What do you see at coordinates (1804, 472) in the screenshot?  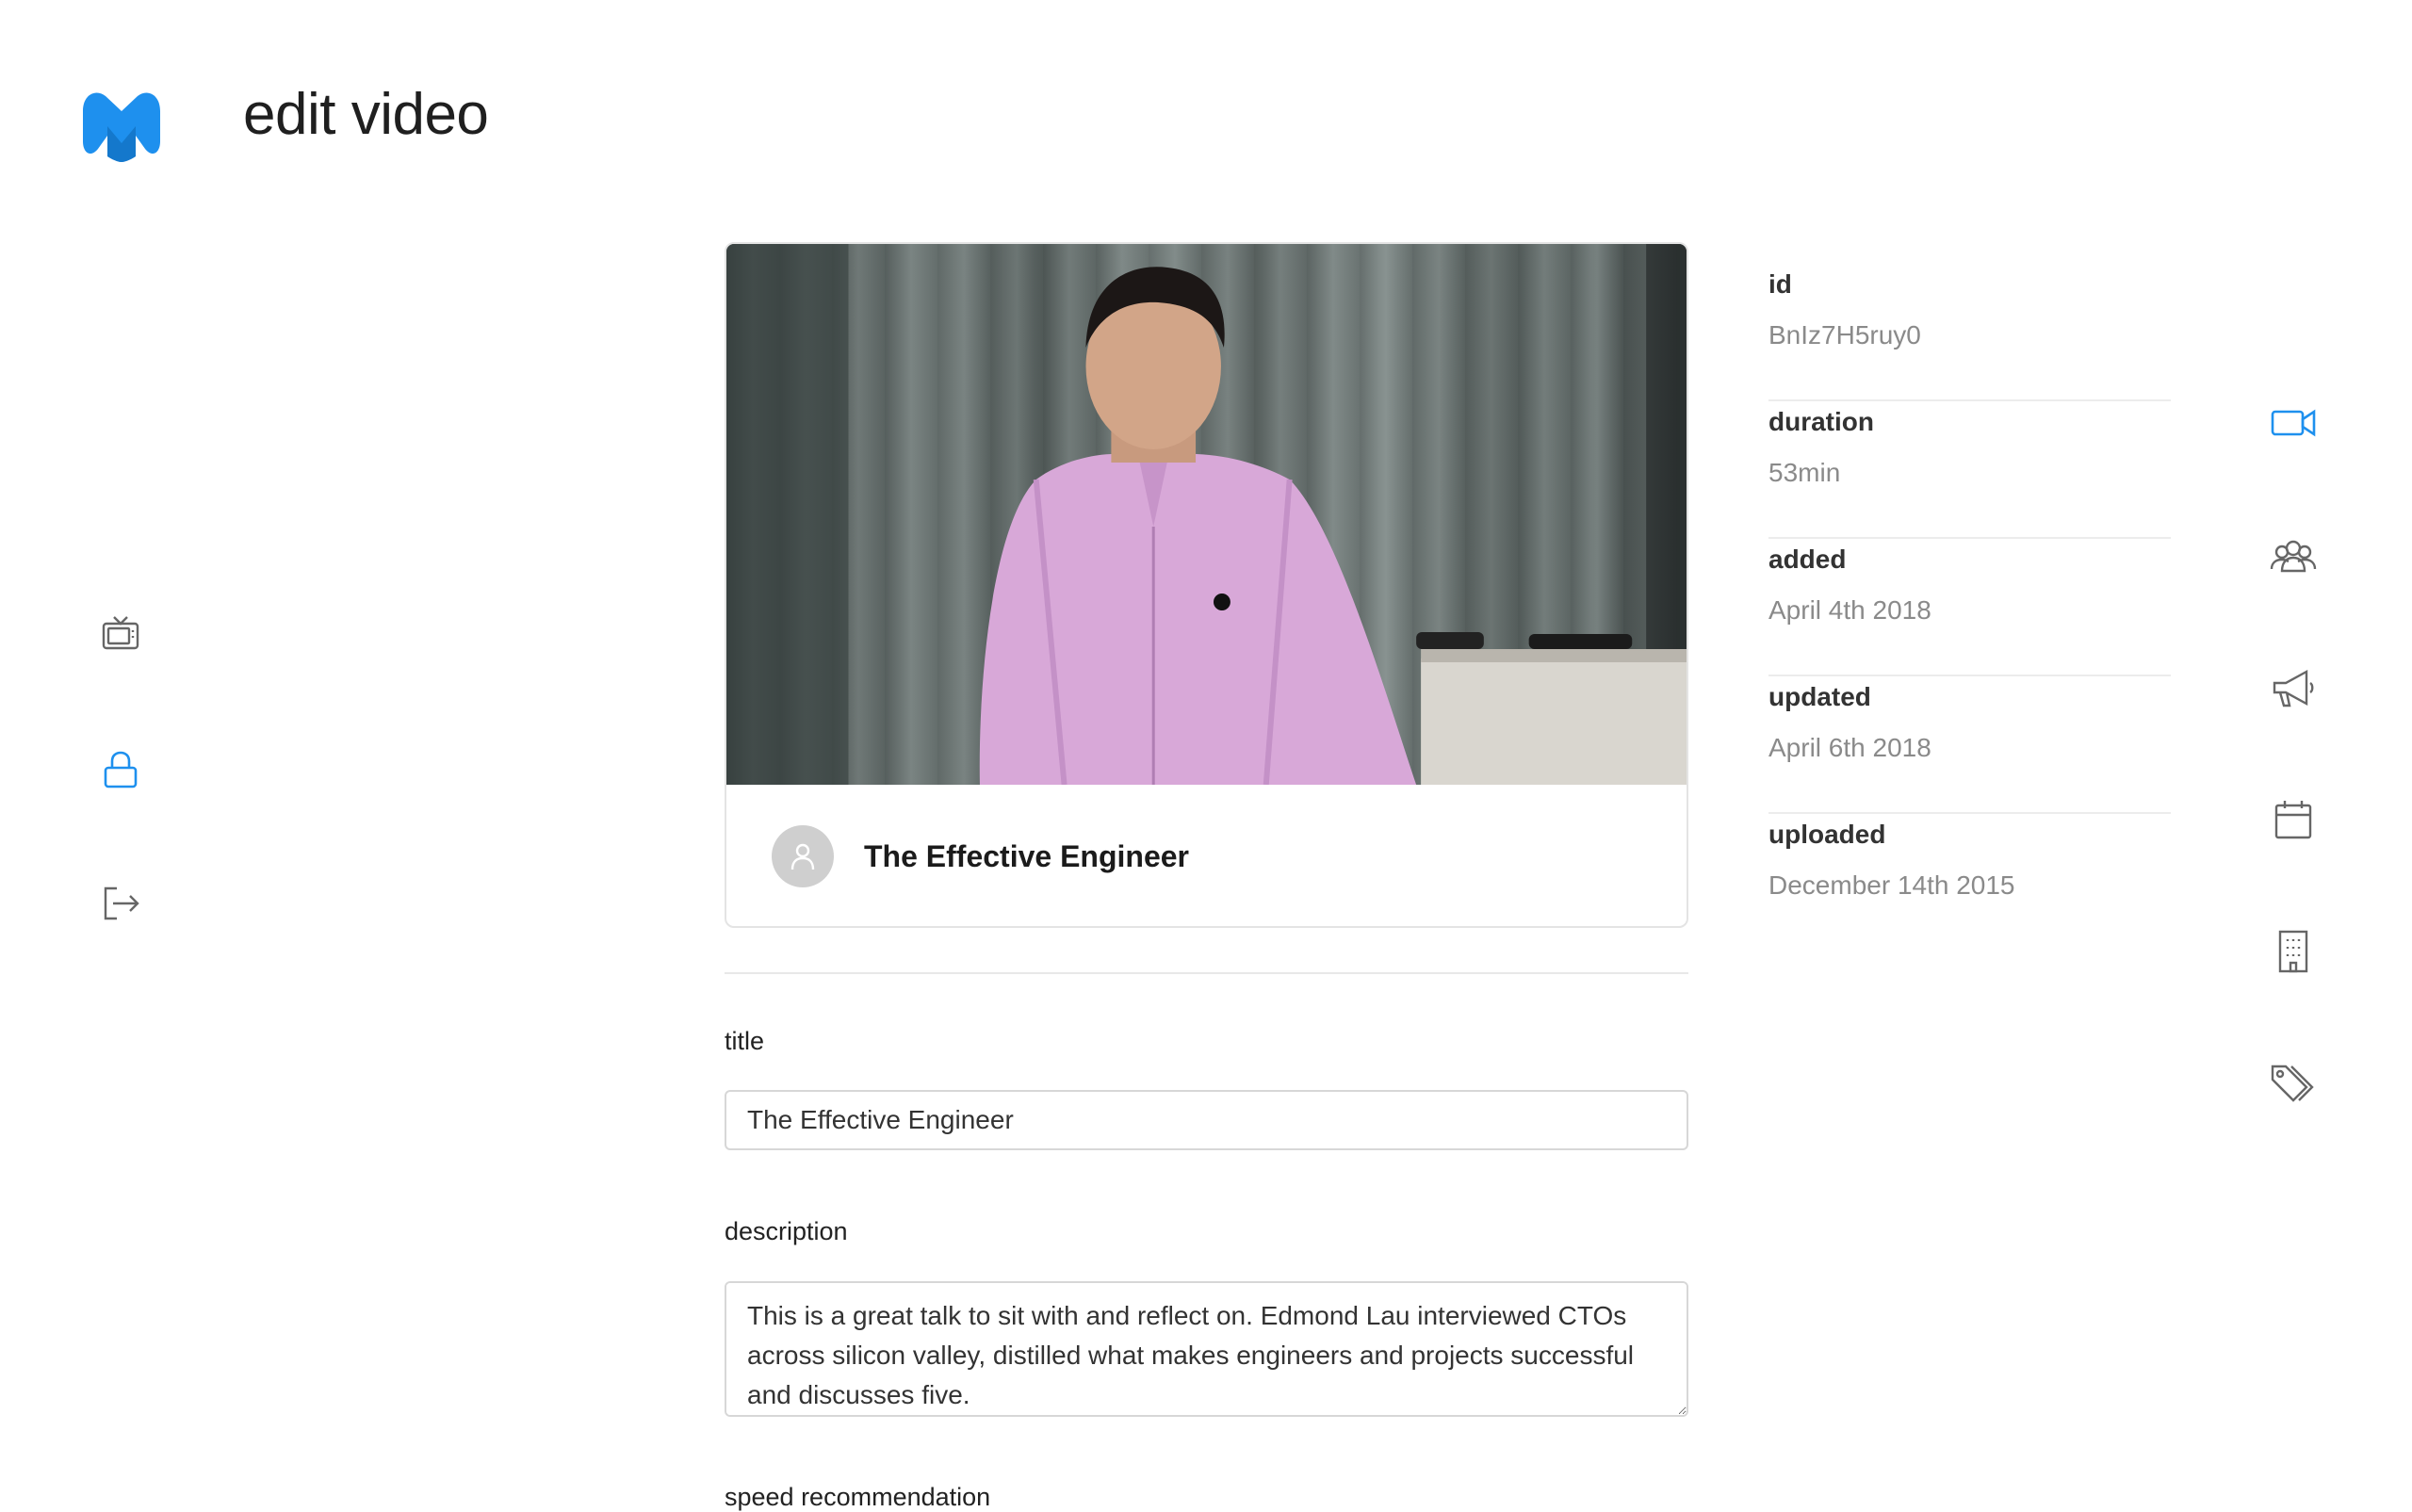 I see `meta-duration-value: 53min` at bounding box center [1804, 472].